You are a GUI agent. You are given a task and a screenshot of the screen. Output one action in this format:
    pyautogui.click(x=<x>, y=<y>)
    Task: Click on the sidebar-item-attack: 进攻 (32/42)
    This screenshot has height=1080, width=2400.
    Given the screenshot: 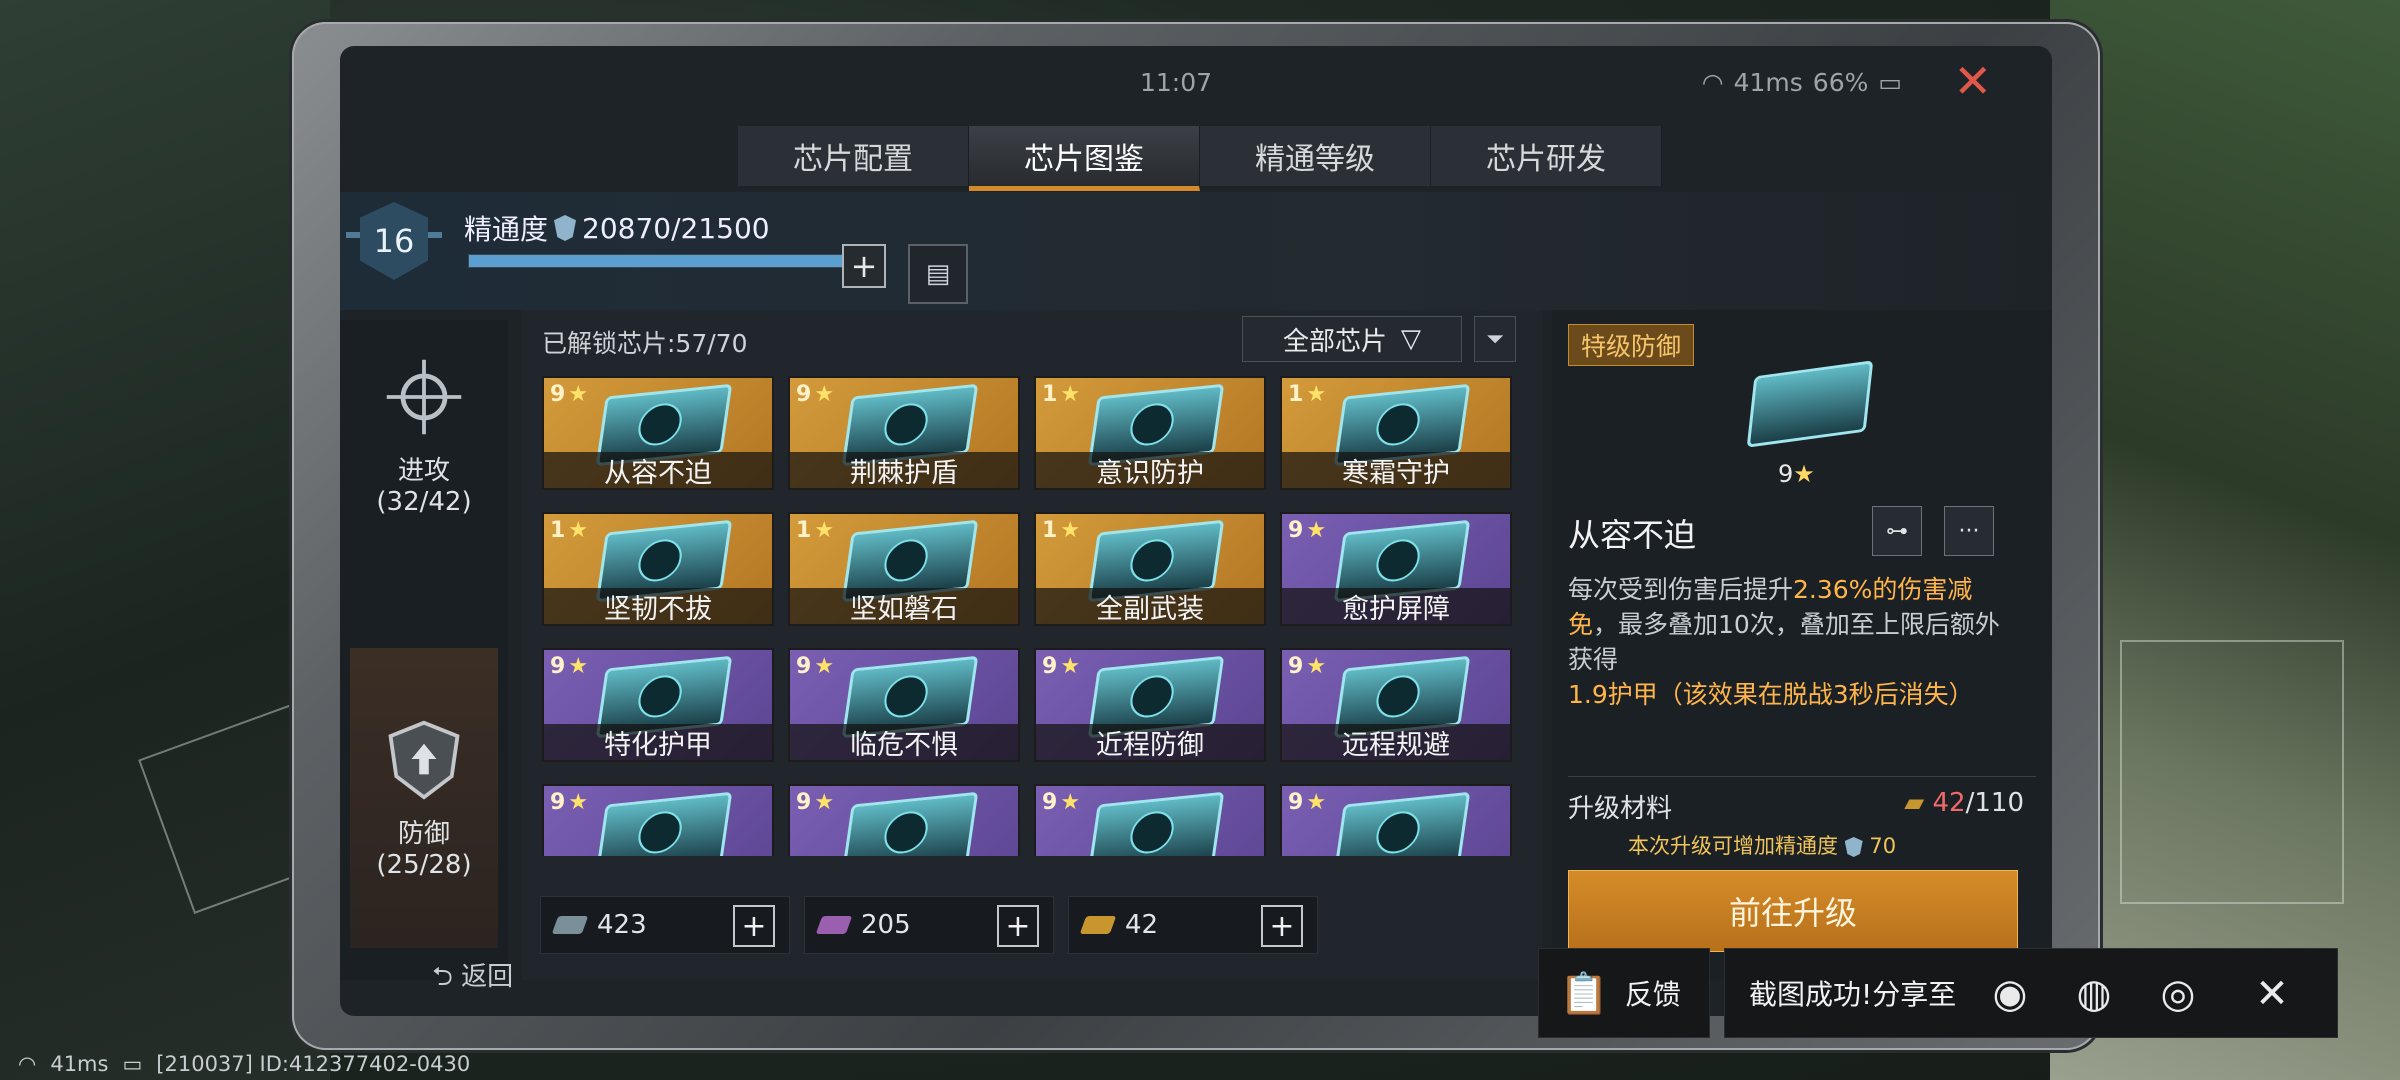 What is the action you would take?
    pyautogui.click(x=424, y=484)
    